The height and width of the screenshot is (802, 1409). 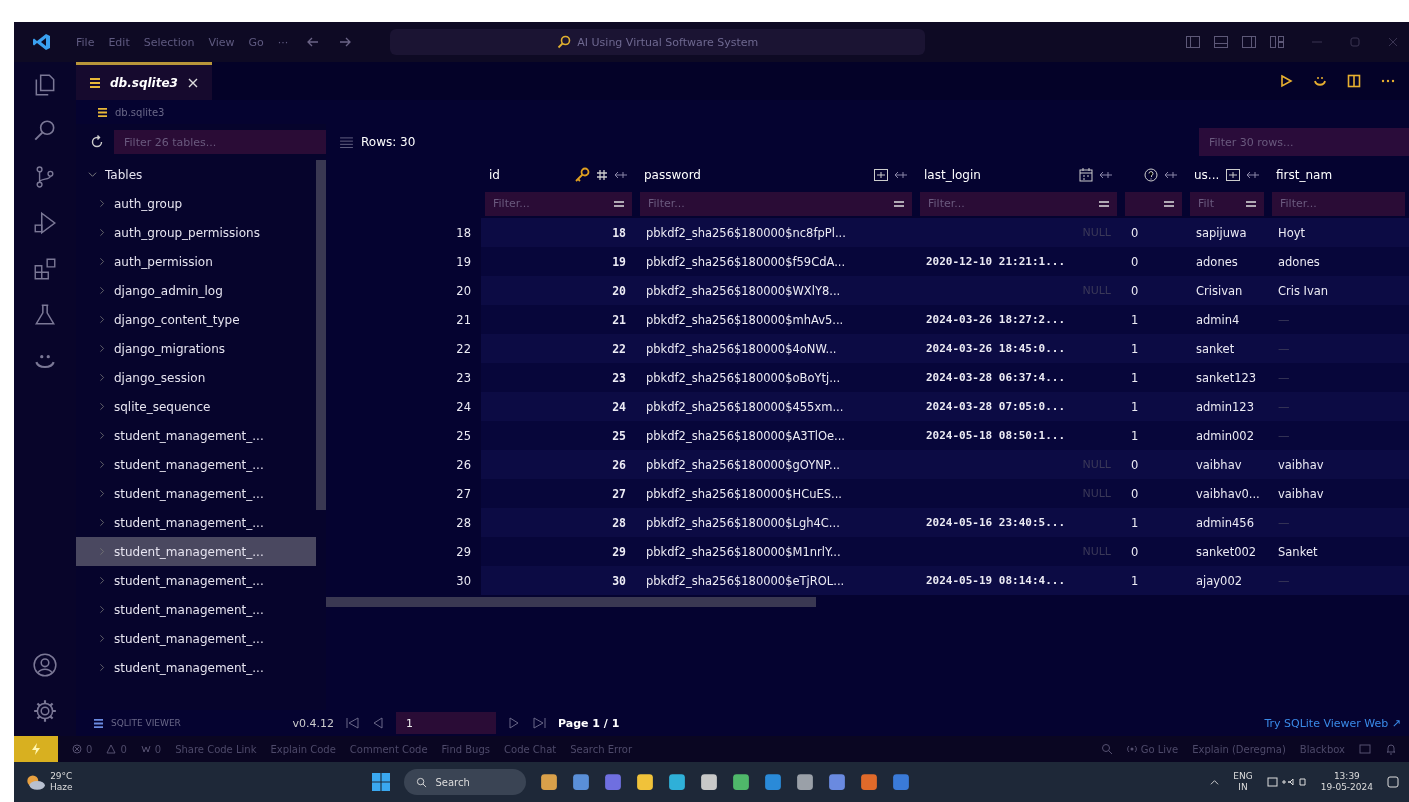 I want to click on sidebar-table-item: auth_group_permissions, so click(x=196, y=232).